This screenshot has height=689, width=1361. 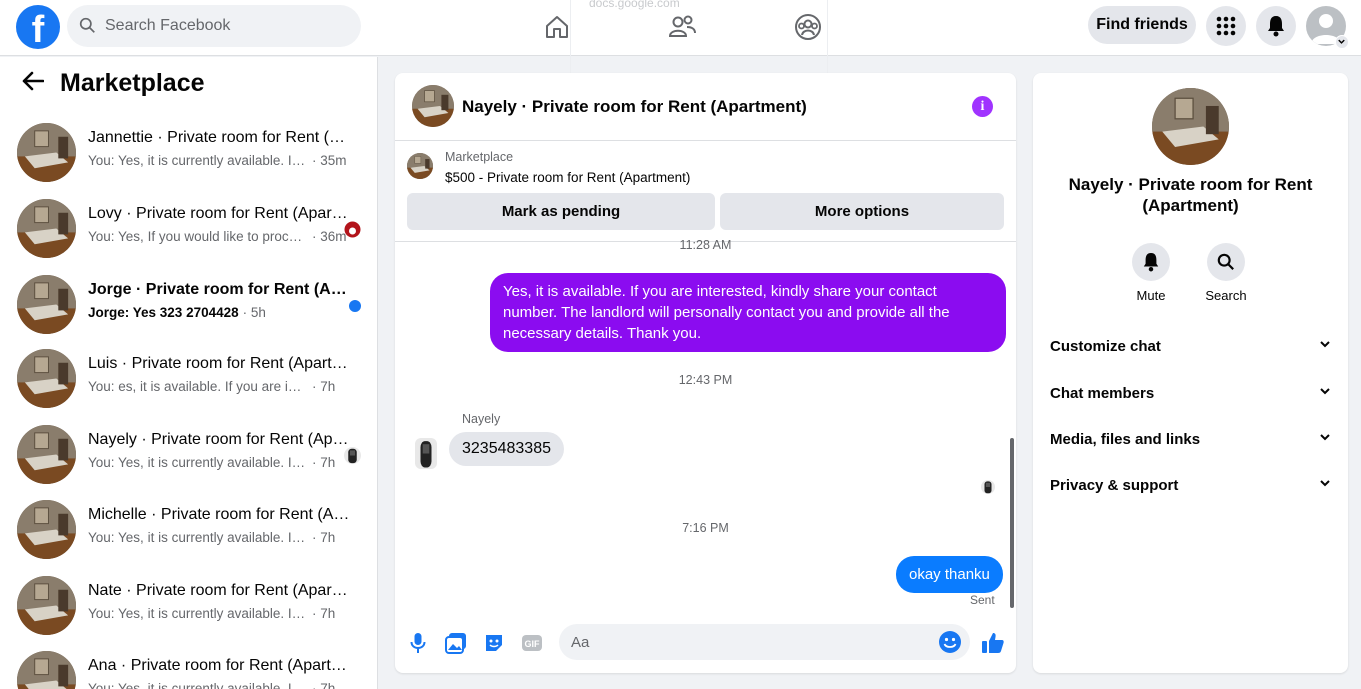 I want to click on facebook-logo: f, so click(x=38, y=28).